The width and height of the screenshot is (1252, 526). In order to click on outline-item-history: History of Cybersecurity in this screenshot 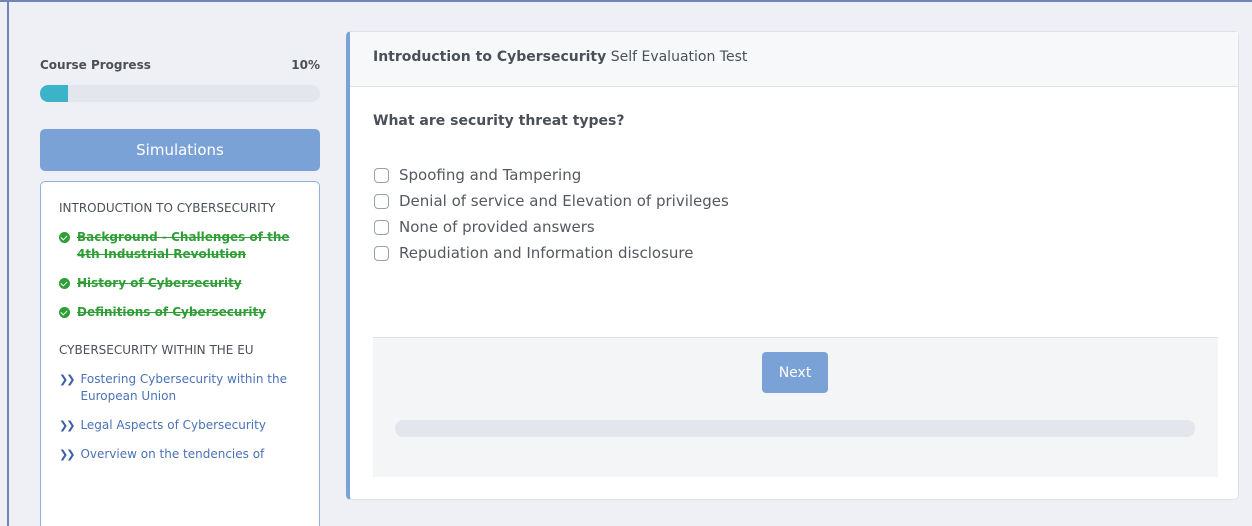, I will do `click(180, 283)`.